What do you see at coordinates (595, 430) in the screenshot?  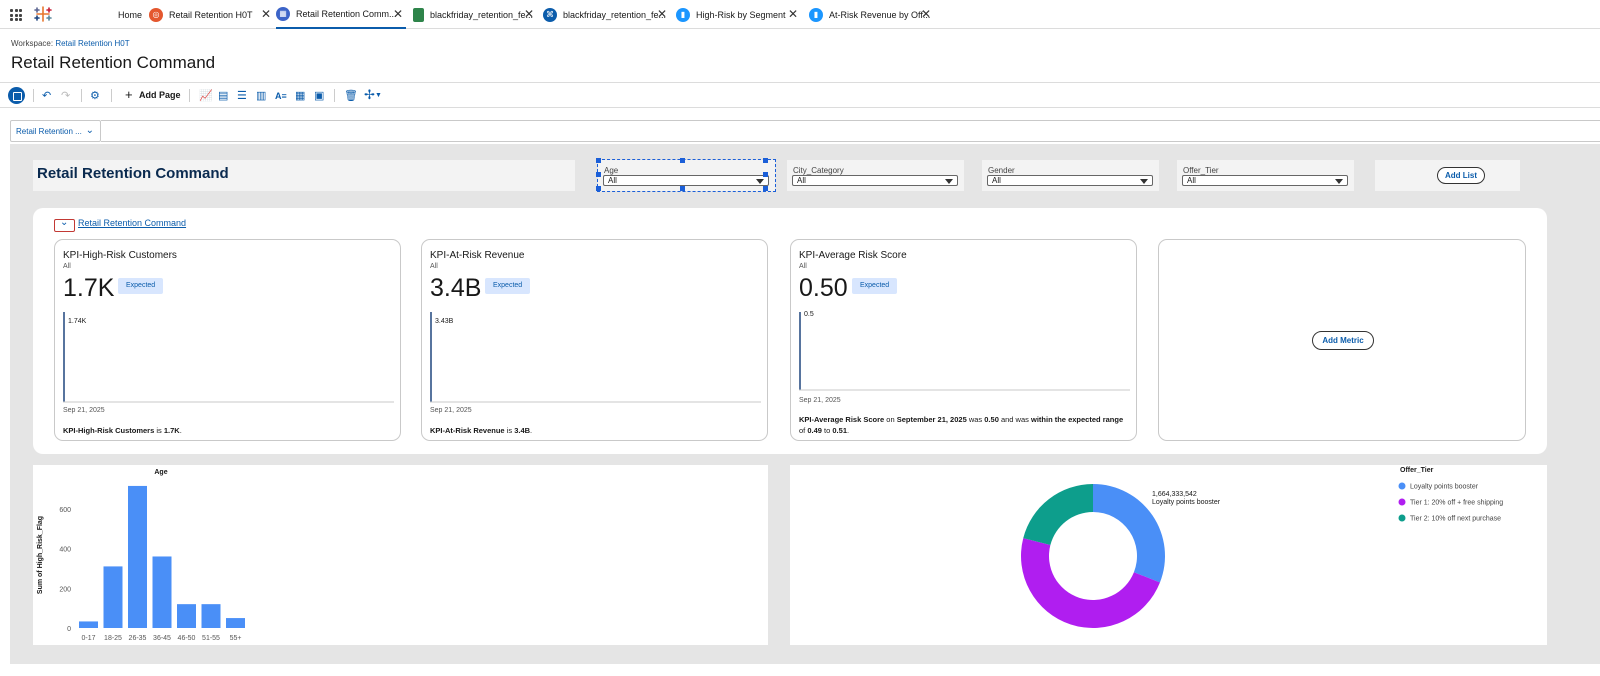 I see `kpi-description: KPI-At-Risk Revenue is 3.4B.` at bounding box center [595, 430].